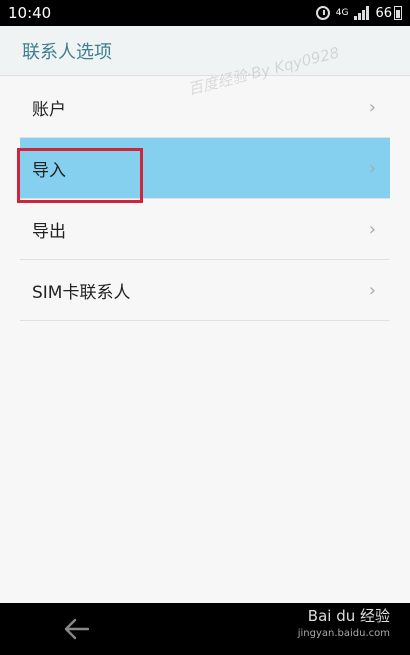  I want to click on status-icons: 4G 66, so click(358, 13).